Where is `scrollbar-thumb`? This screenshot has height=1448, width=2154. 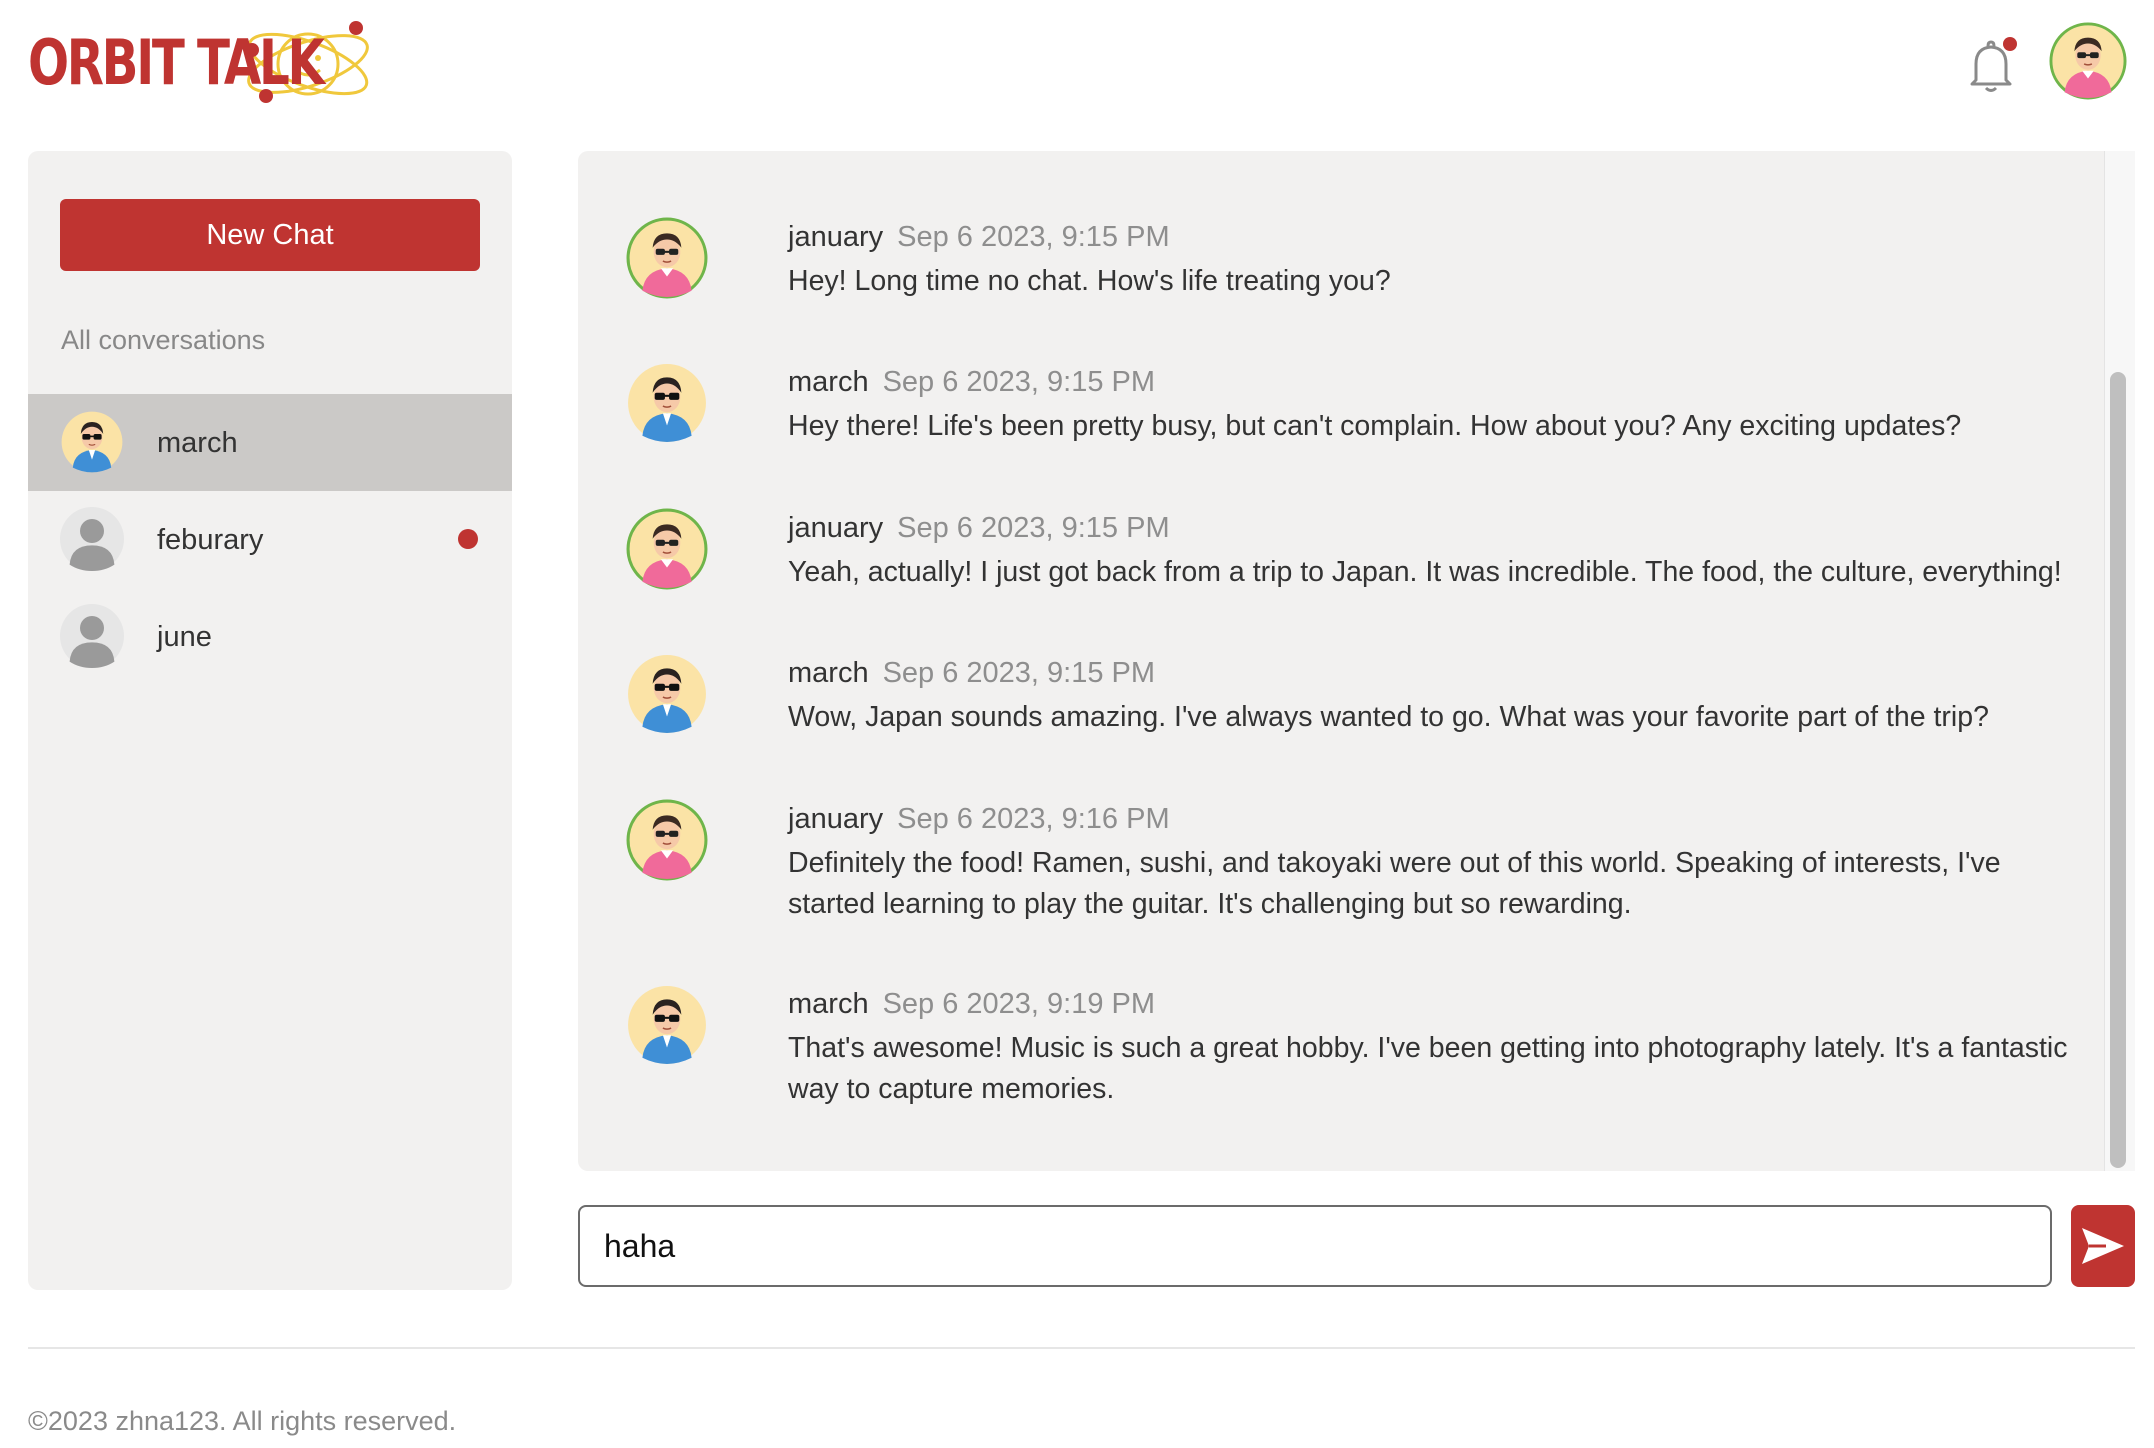
scrollbar-thumb is located at coordinates (2118, 770).